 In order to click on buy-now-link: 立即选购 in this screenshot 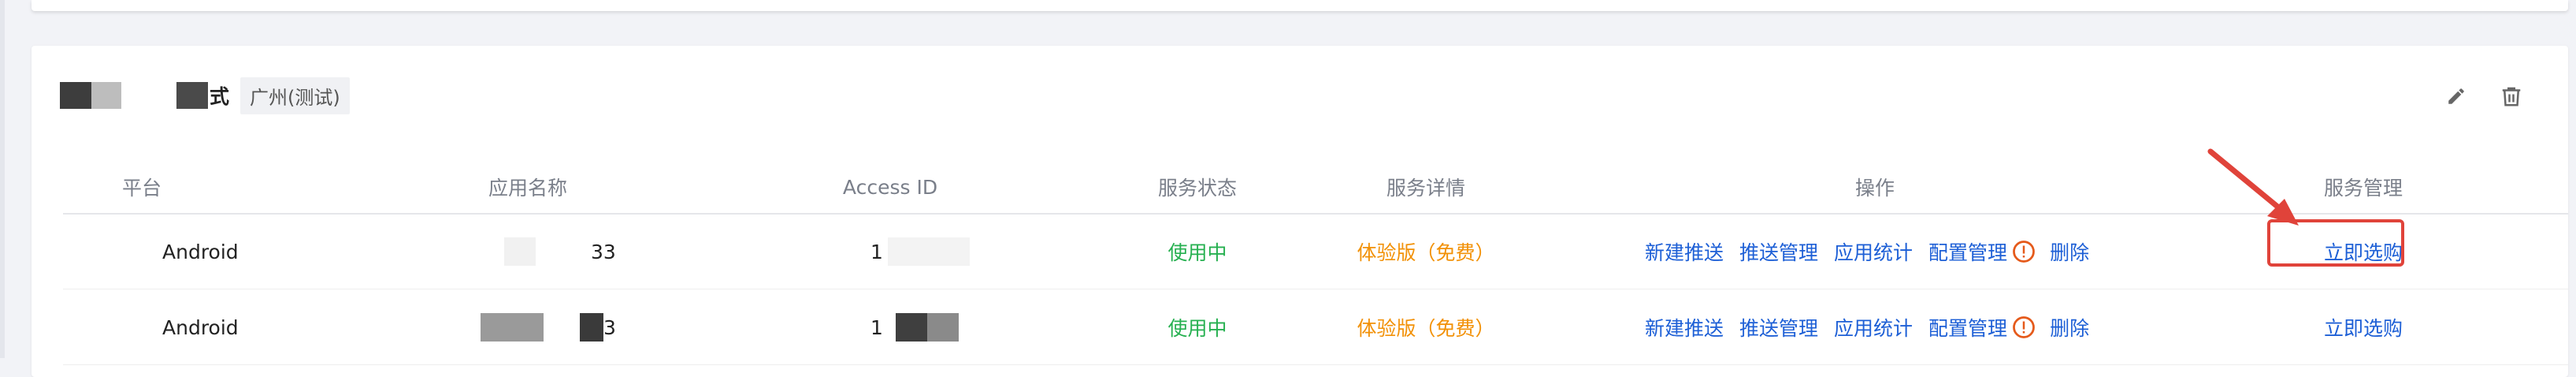, I will do `click(2363, 327)`.